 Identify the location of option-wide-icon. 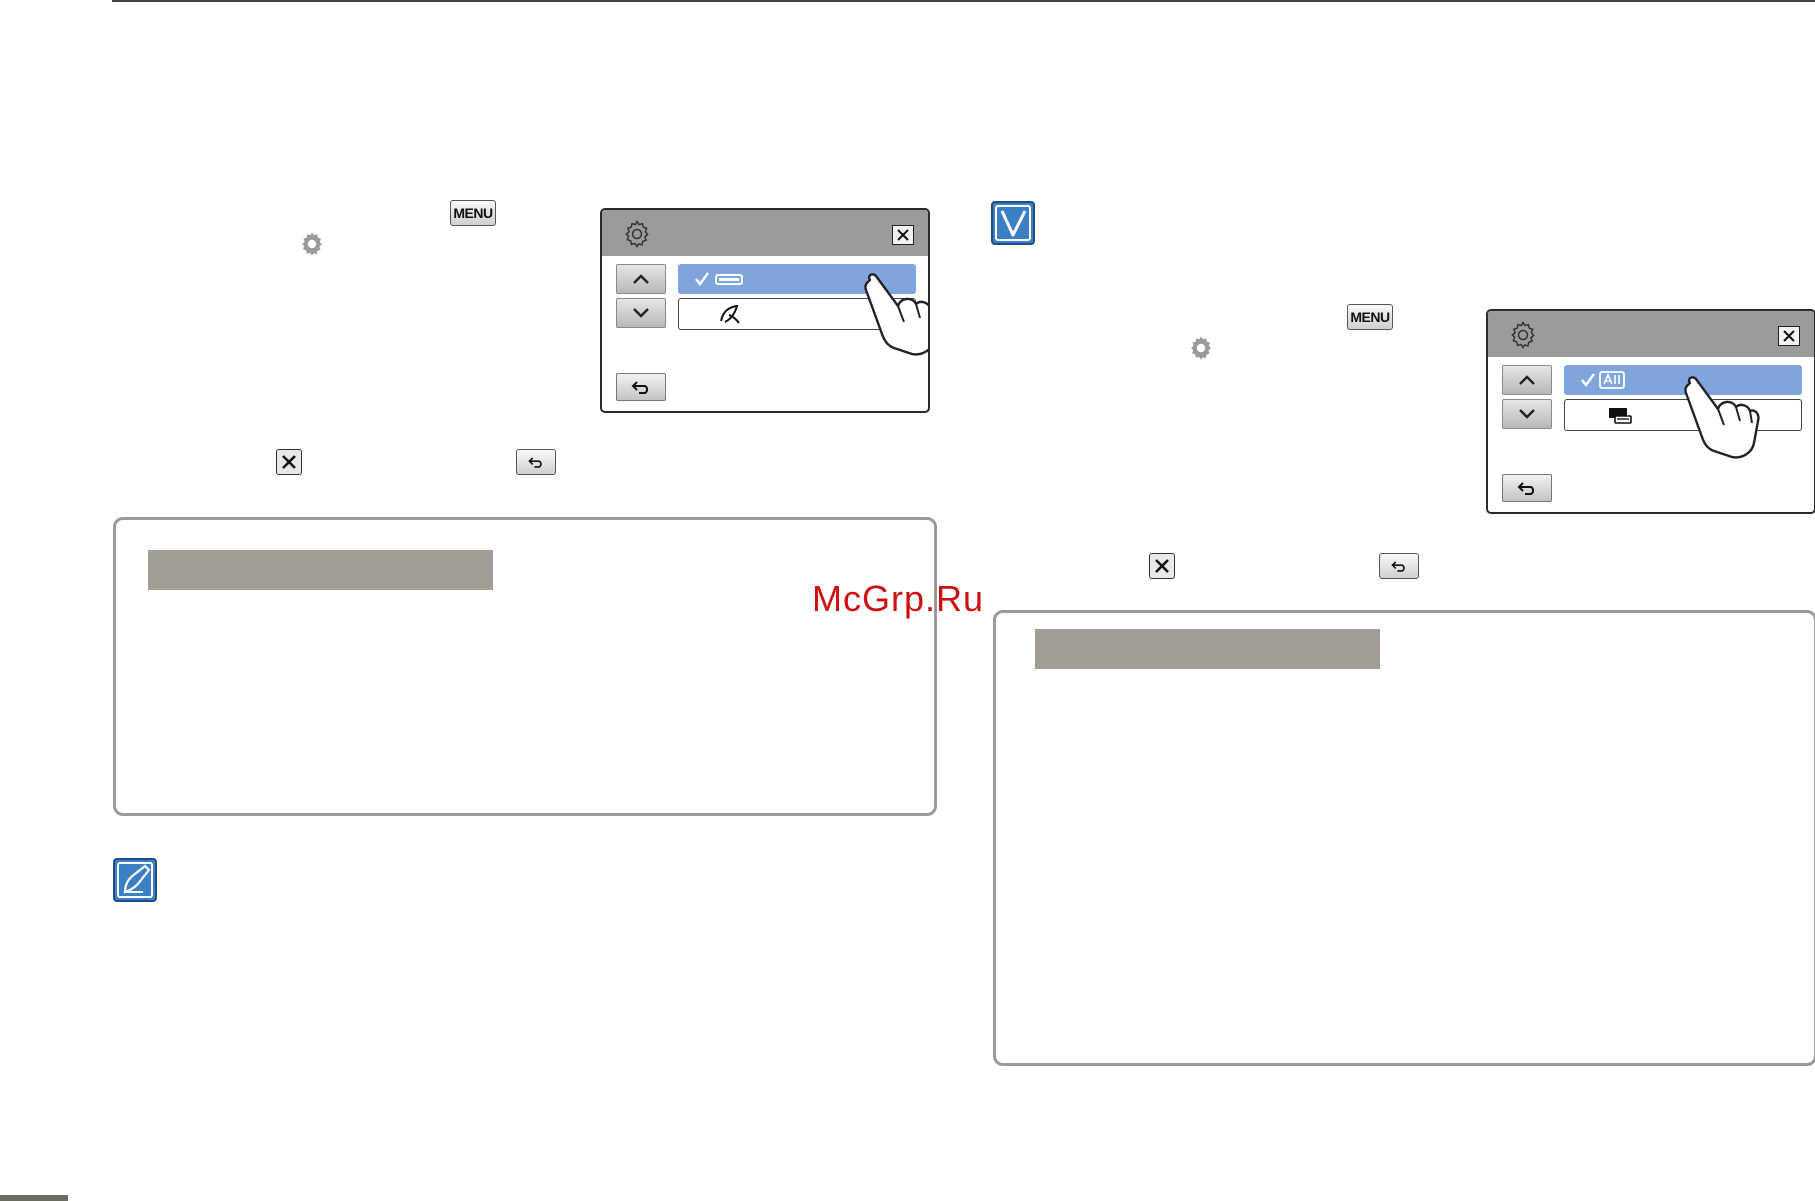
(719, 279).